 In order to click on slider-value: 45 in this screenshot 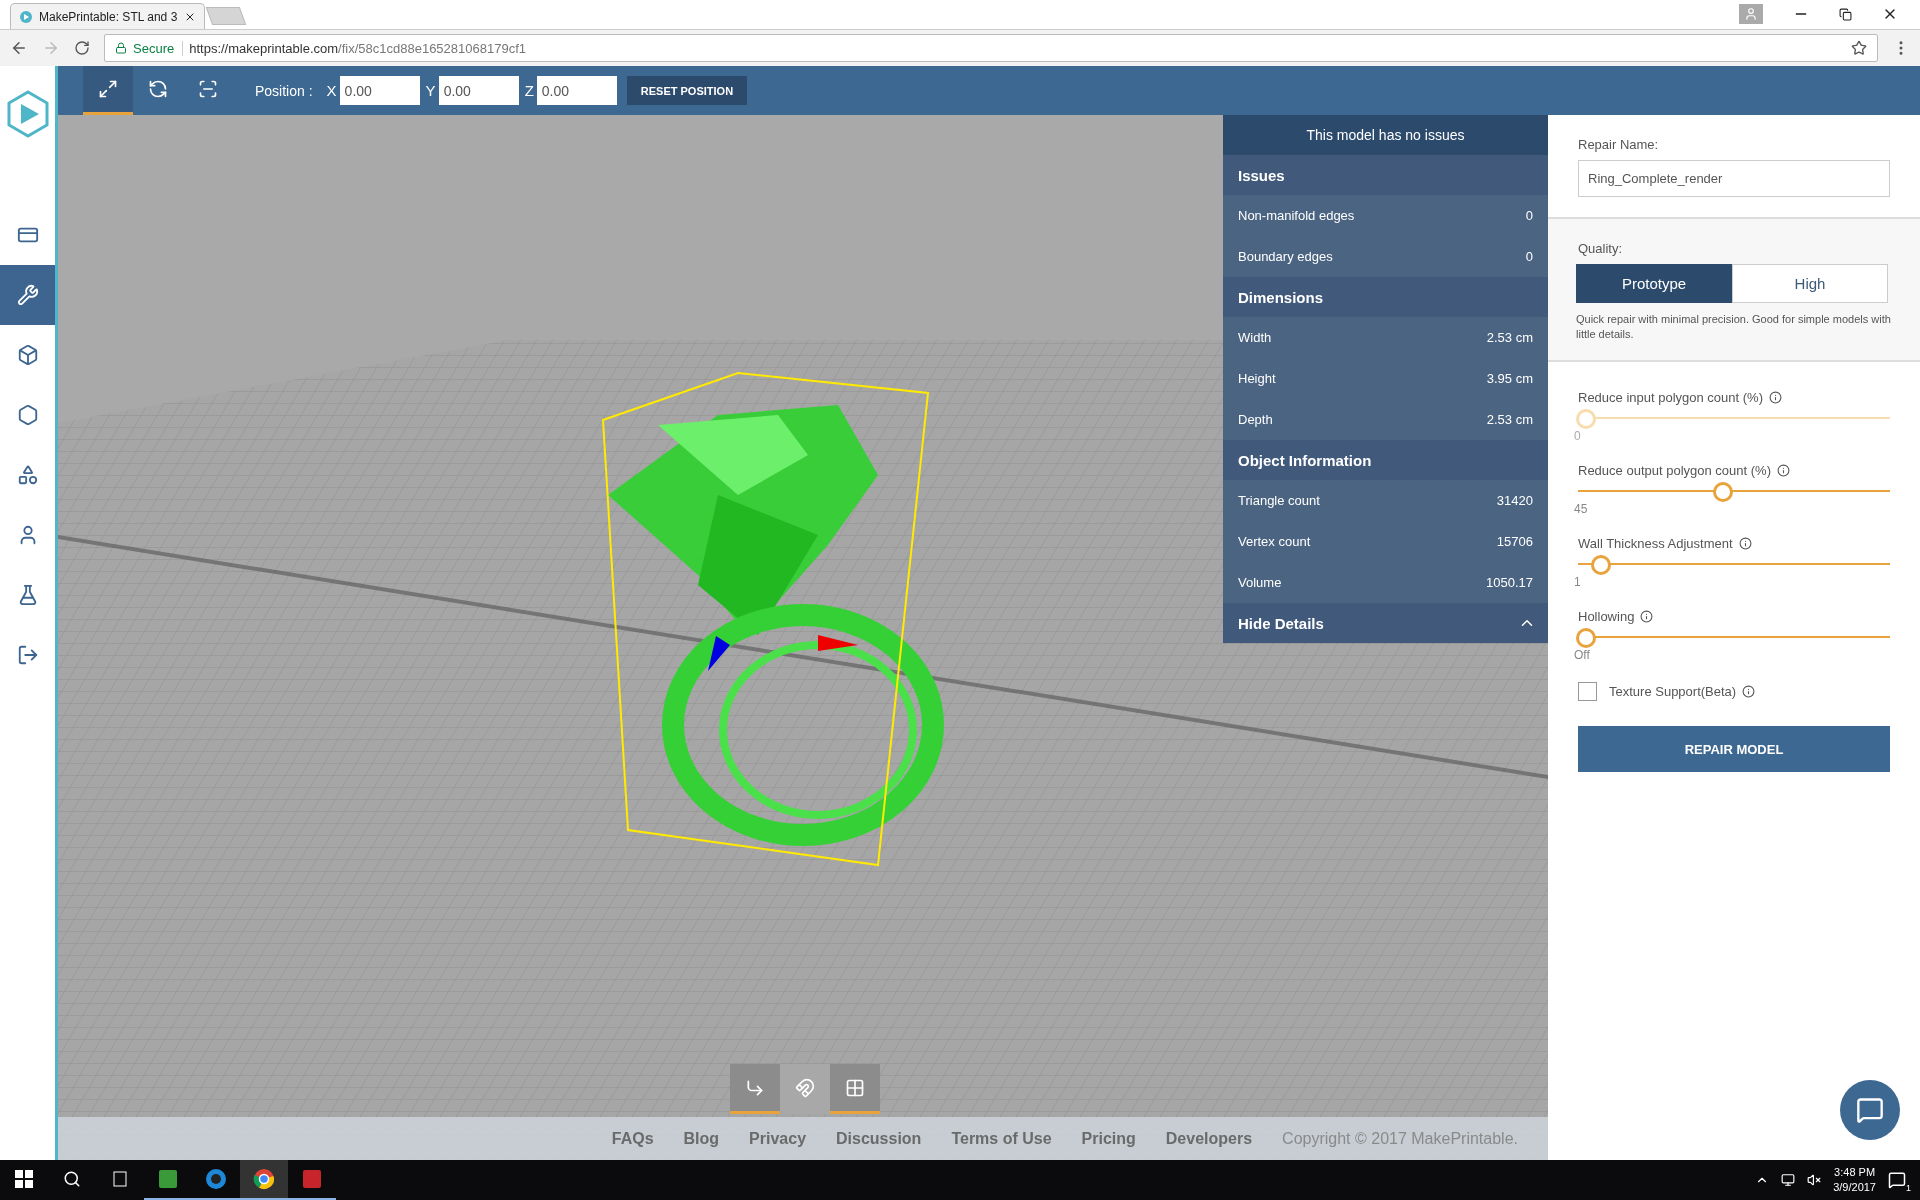, I will do `click(1581, 509)`.